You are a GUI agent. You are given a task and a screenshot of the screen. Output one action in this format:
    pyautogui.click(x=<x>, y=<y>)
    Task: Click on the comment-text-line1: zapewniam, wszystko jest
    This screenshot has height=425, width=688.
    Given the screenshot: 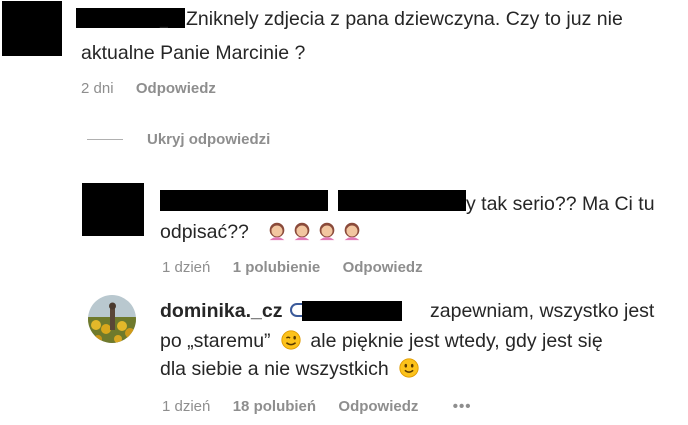 What is the action you would take?
    pyautogui.click(x=542, y=311)
    